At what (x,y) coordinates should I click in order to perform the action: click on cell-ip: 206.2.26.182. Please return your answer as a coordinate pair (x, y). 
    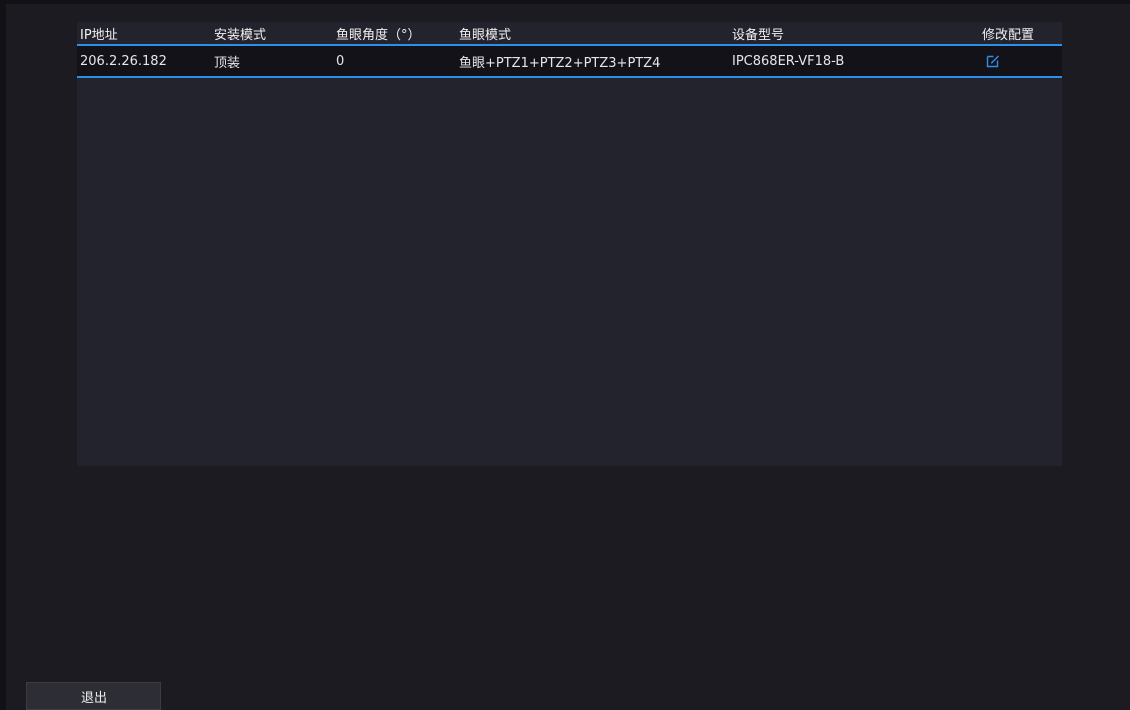
    Looking at the image, I should click on (123, 61).